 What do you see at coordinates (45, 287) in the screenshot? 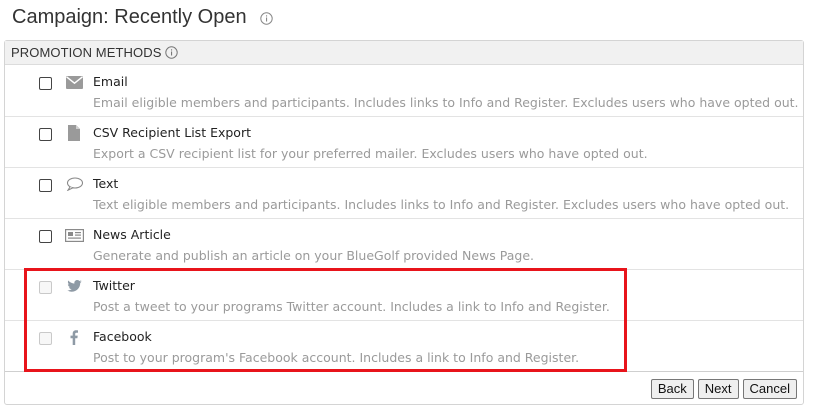
I see `twitter-checkbox` at bounding box center [45, 287].